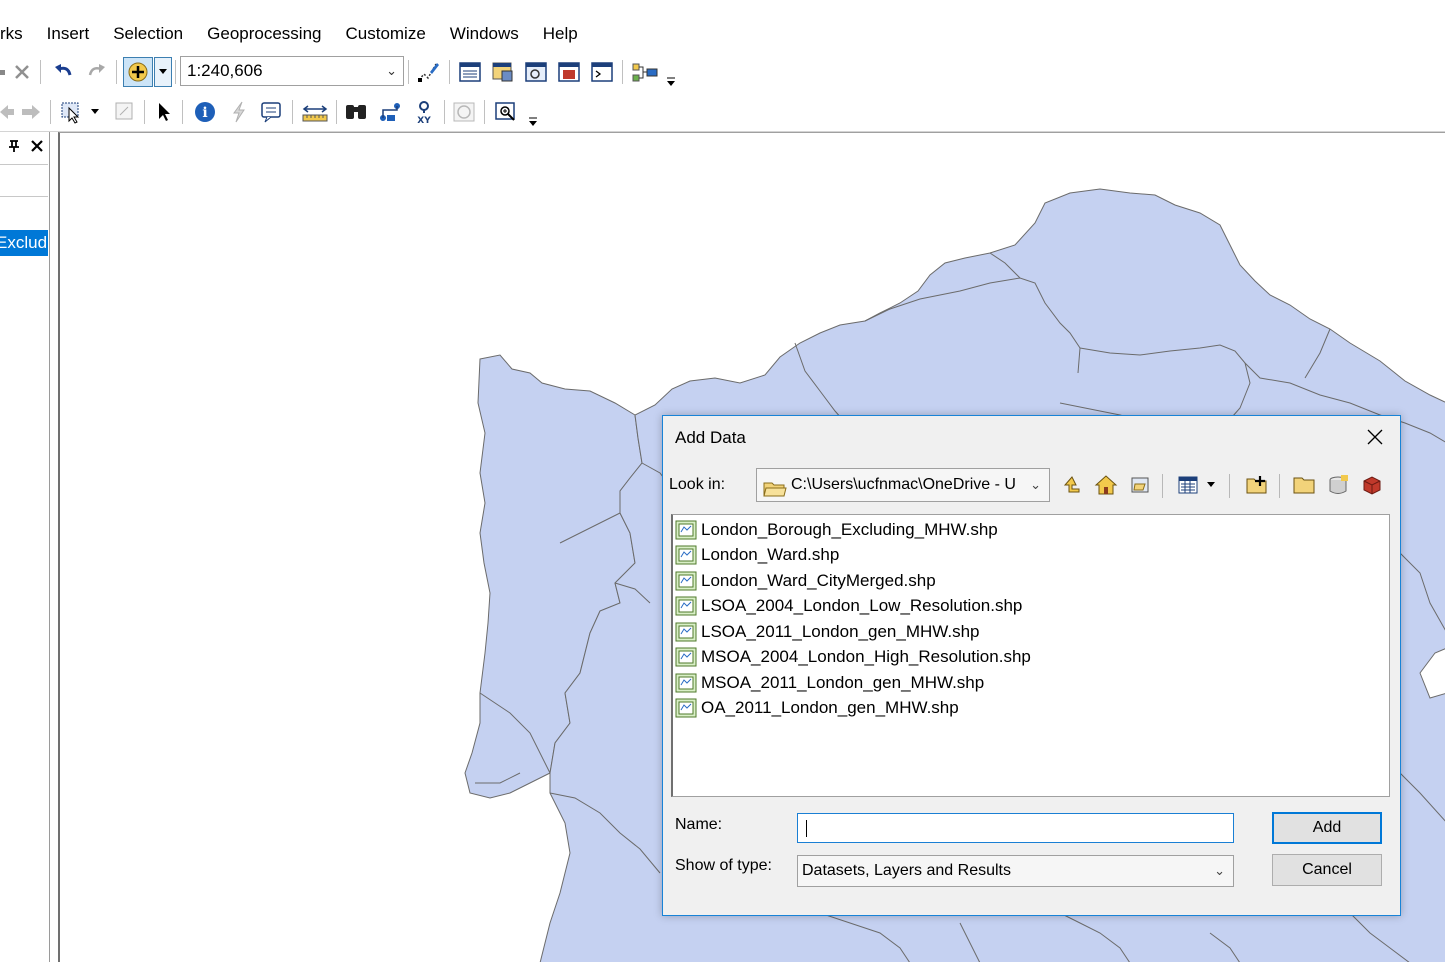 The image size is (1445, 962). Describe the element at coordinates (30, 112) in the screenshot. I see `forward-extent-icon` at that location.